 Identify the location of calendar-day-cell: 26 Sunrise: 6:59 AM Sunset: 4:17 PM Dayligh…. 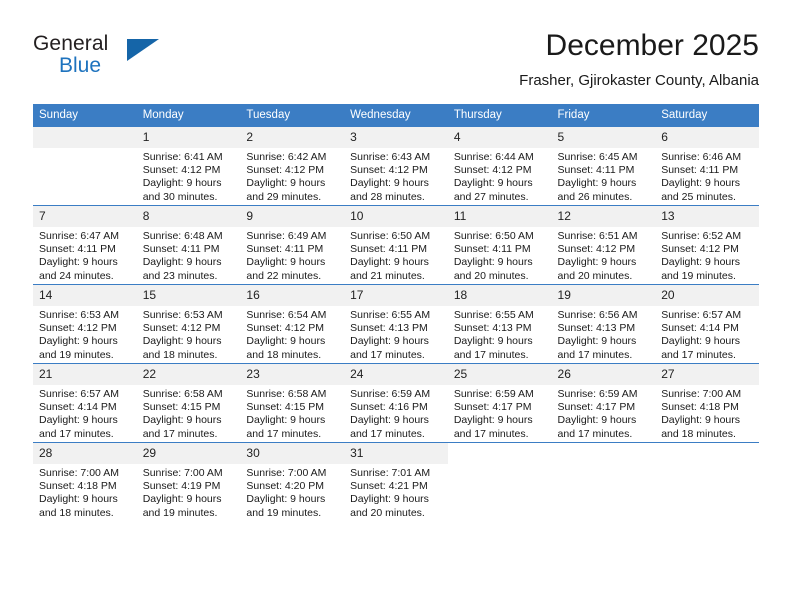
(603, 403).